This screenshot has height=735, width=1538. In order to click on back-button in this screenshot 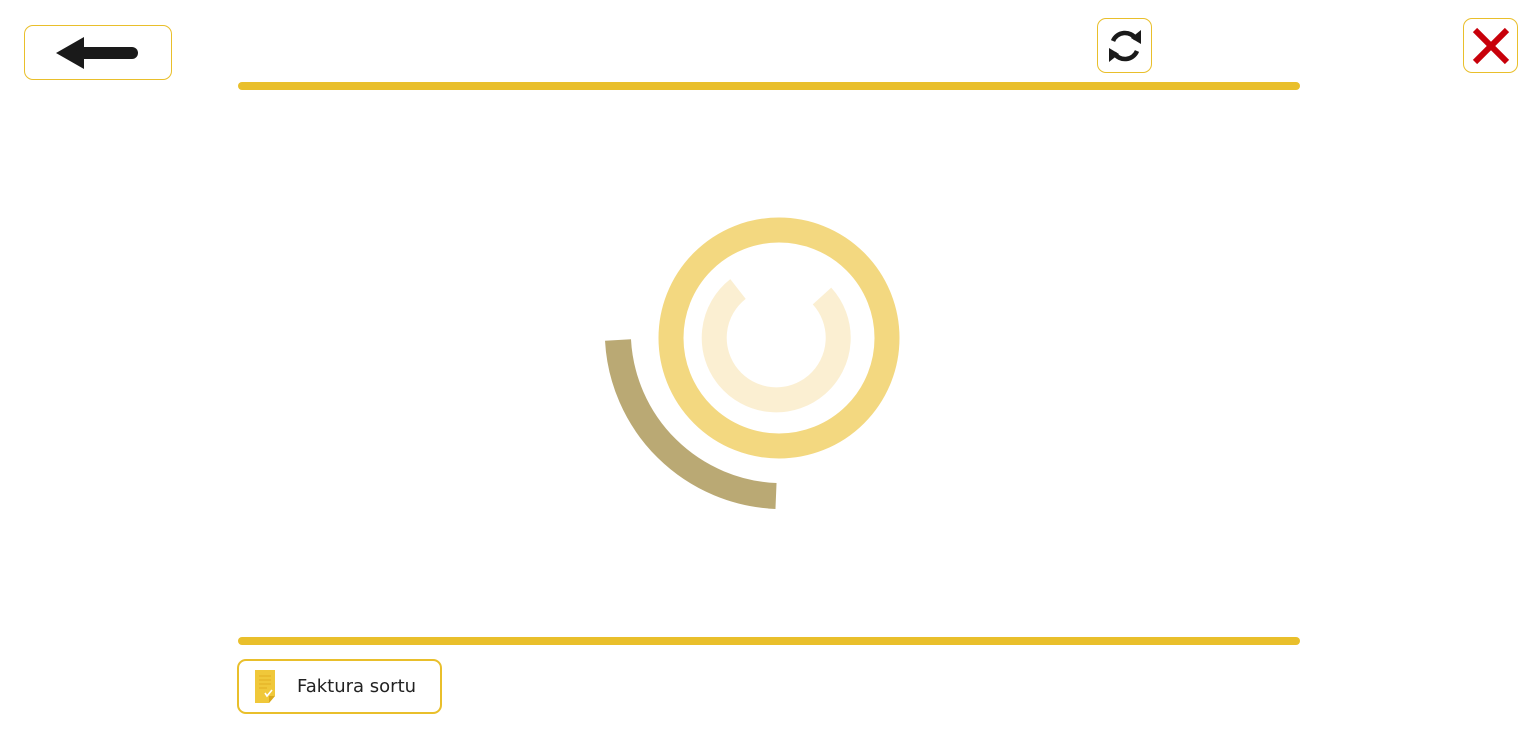, I will do `click(98, 52)`.